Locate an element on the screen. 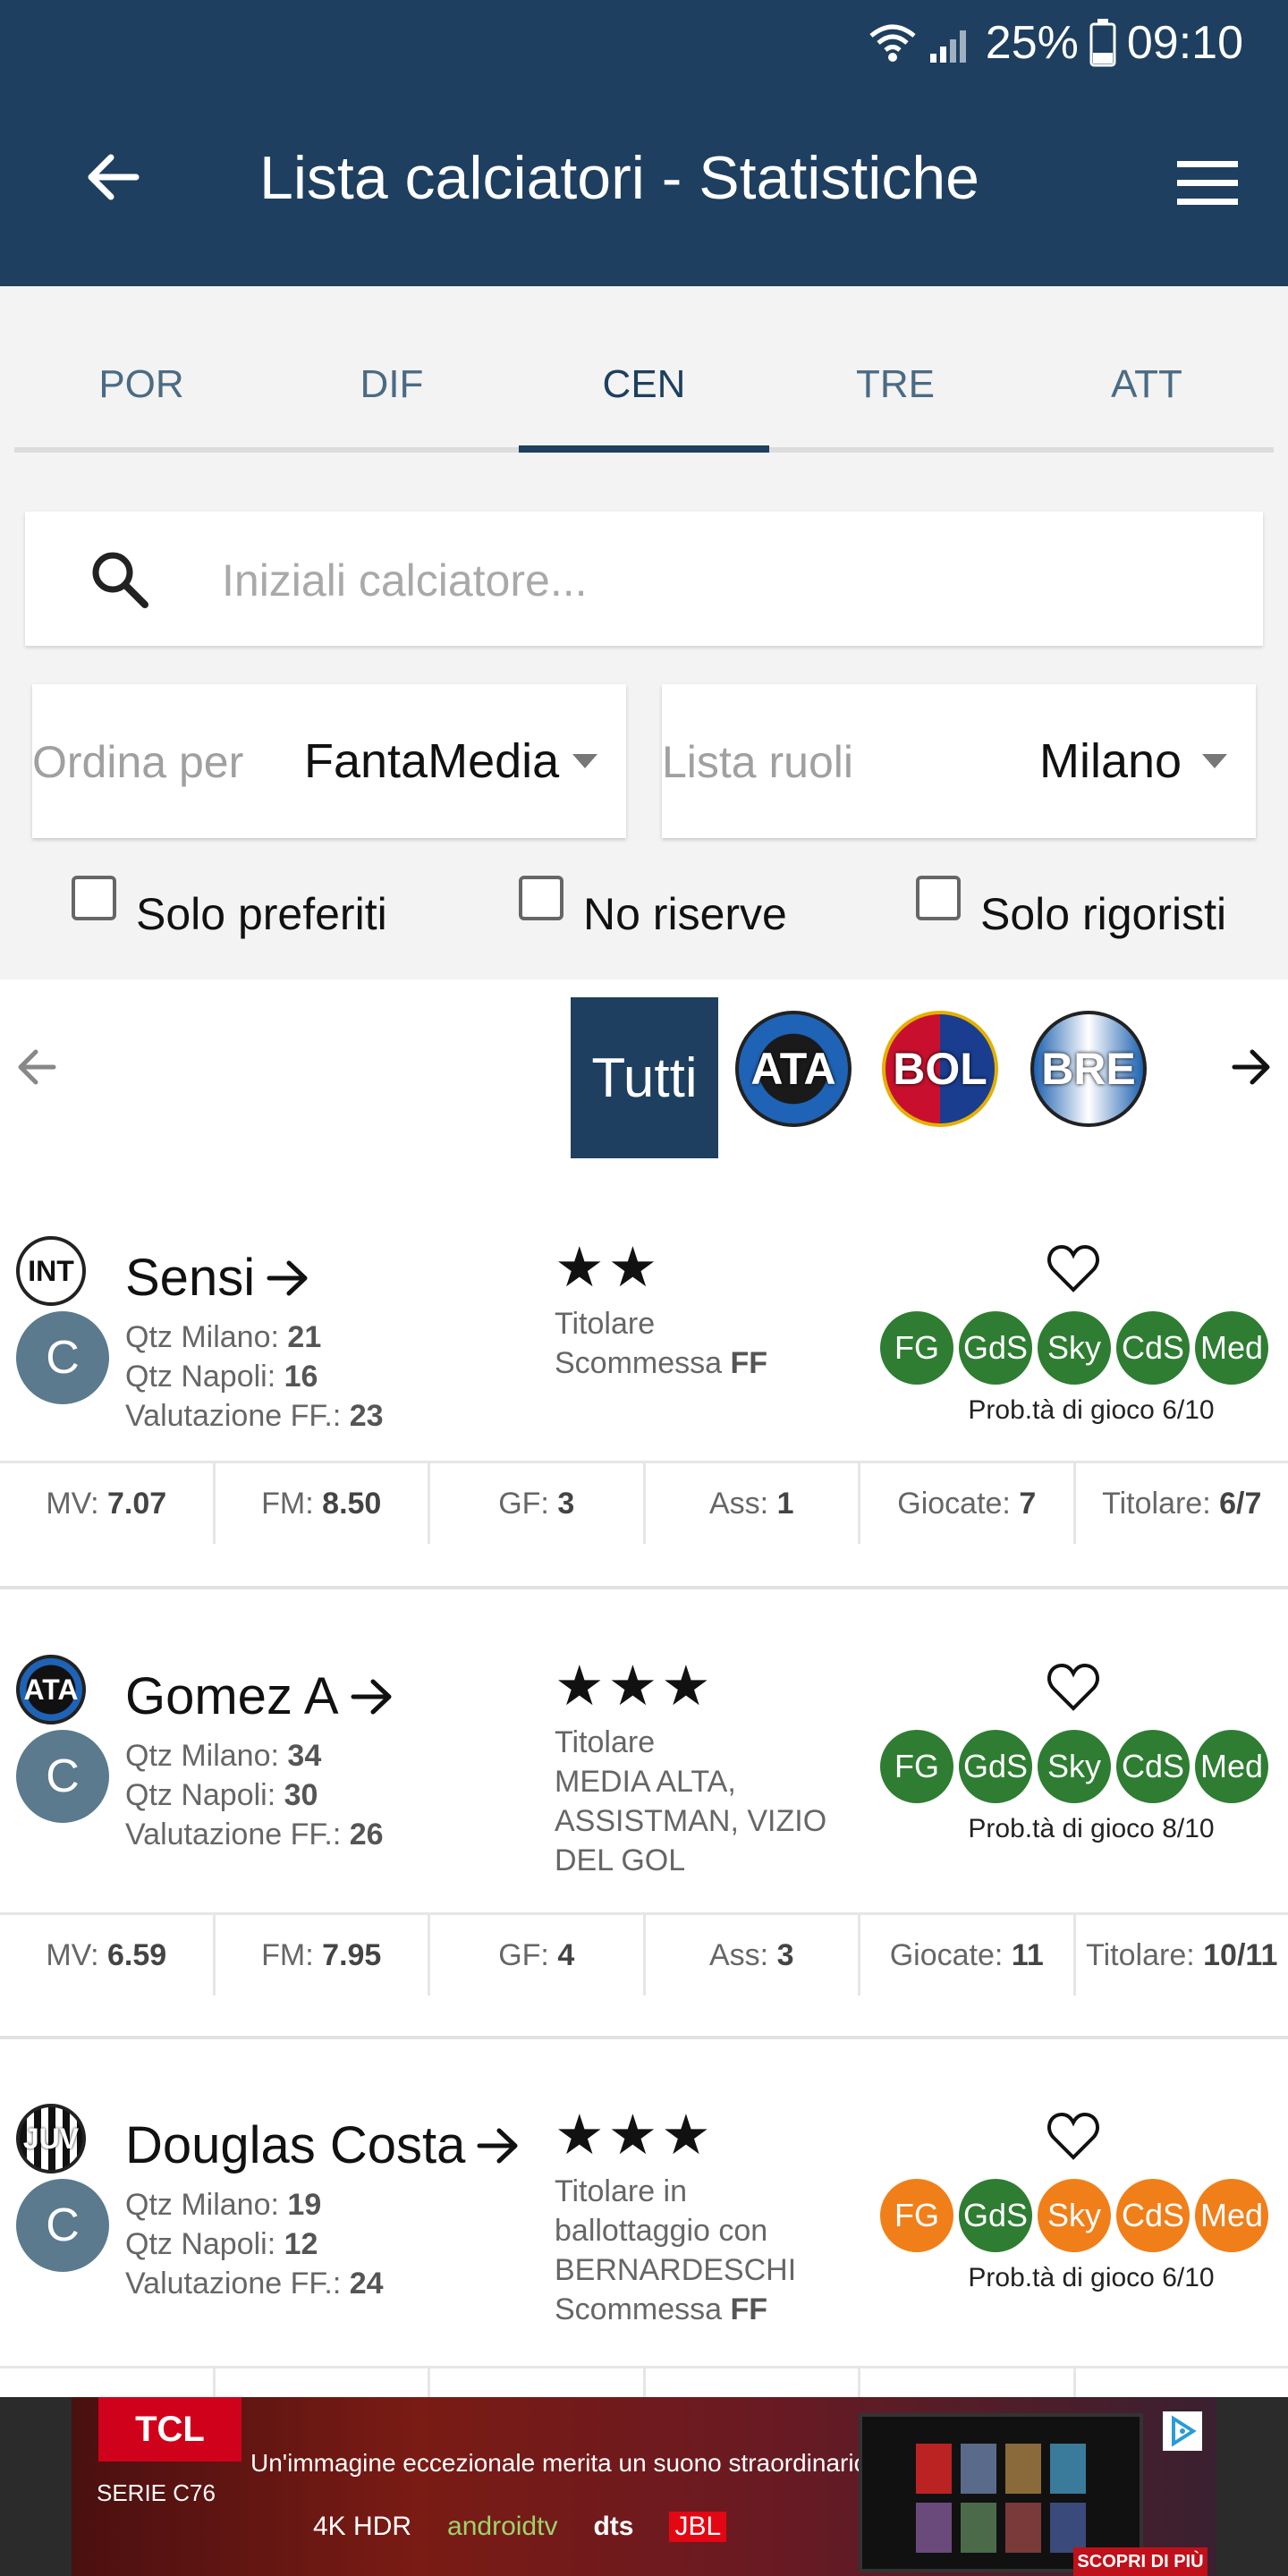  page-title: Lista calciatori - Statistiche is located at coordinates (619, 178).